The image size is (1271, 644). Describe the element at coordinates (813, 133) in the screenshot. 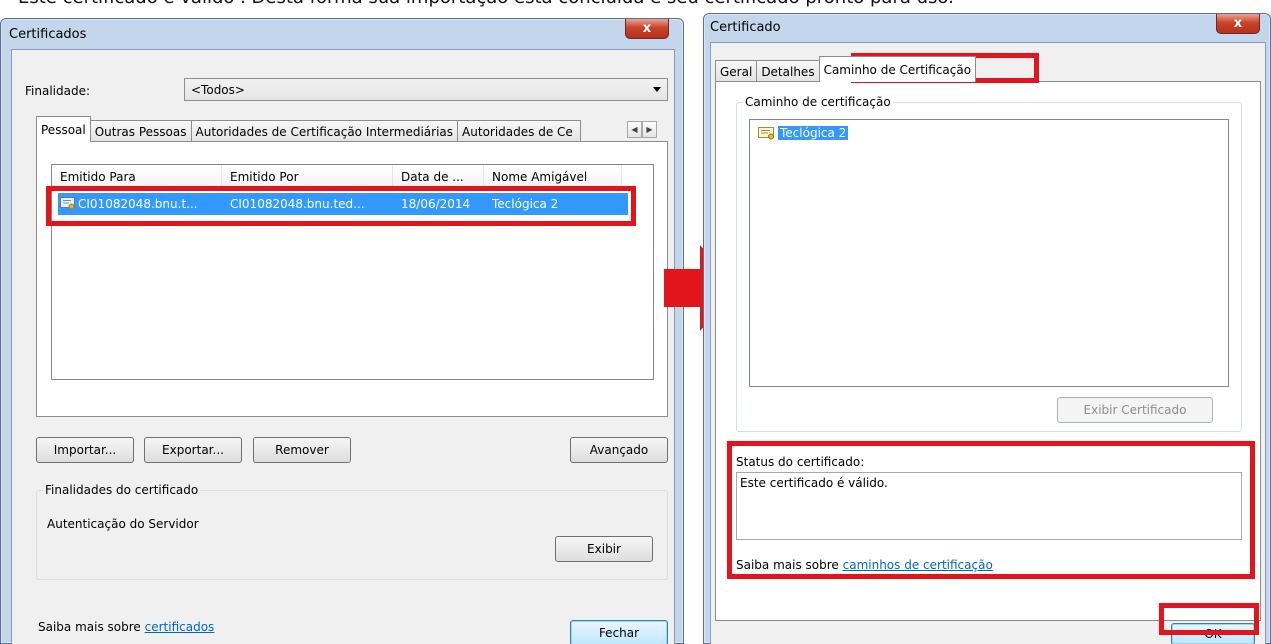

I see `tree-item-label: Teclógica 2` at that location.